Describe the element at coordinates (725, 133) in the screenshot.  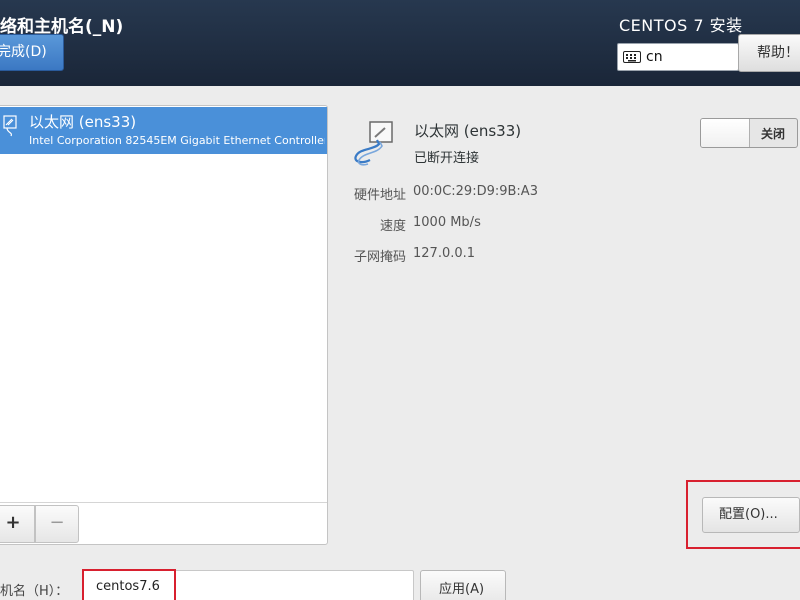
I see `toggle-knob` at that location.